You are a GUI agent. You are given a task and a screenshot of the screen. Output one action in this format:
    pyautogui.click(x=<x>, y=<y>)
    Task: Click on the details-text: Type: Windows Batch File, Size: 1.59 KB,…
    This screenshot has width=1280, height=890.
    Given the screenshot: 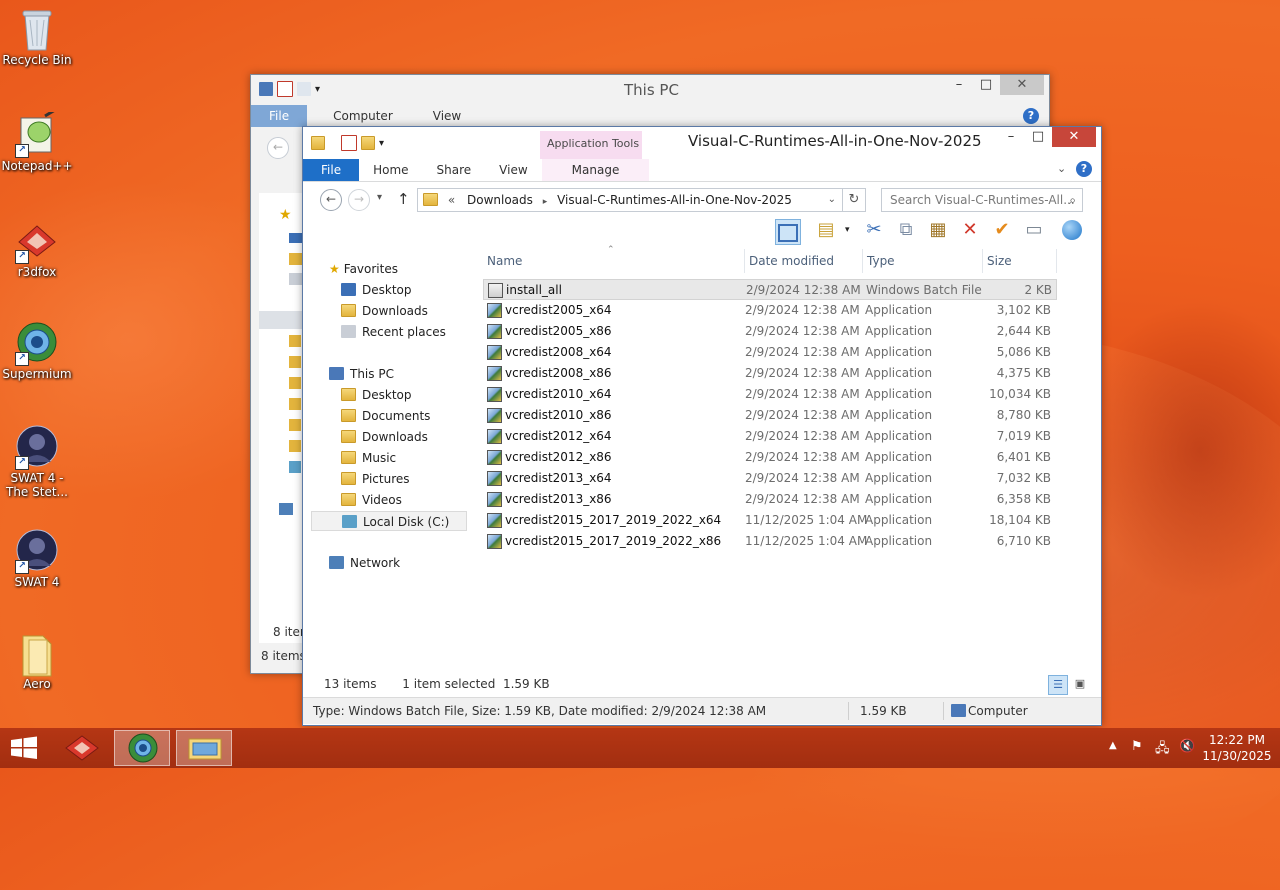 What is the action you would take?
    pyautogui.click(x=540, y=711)
    